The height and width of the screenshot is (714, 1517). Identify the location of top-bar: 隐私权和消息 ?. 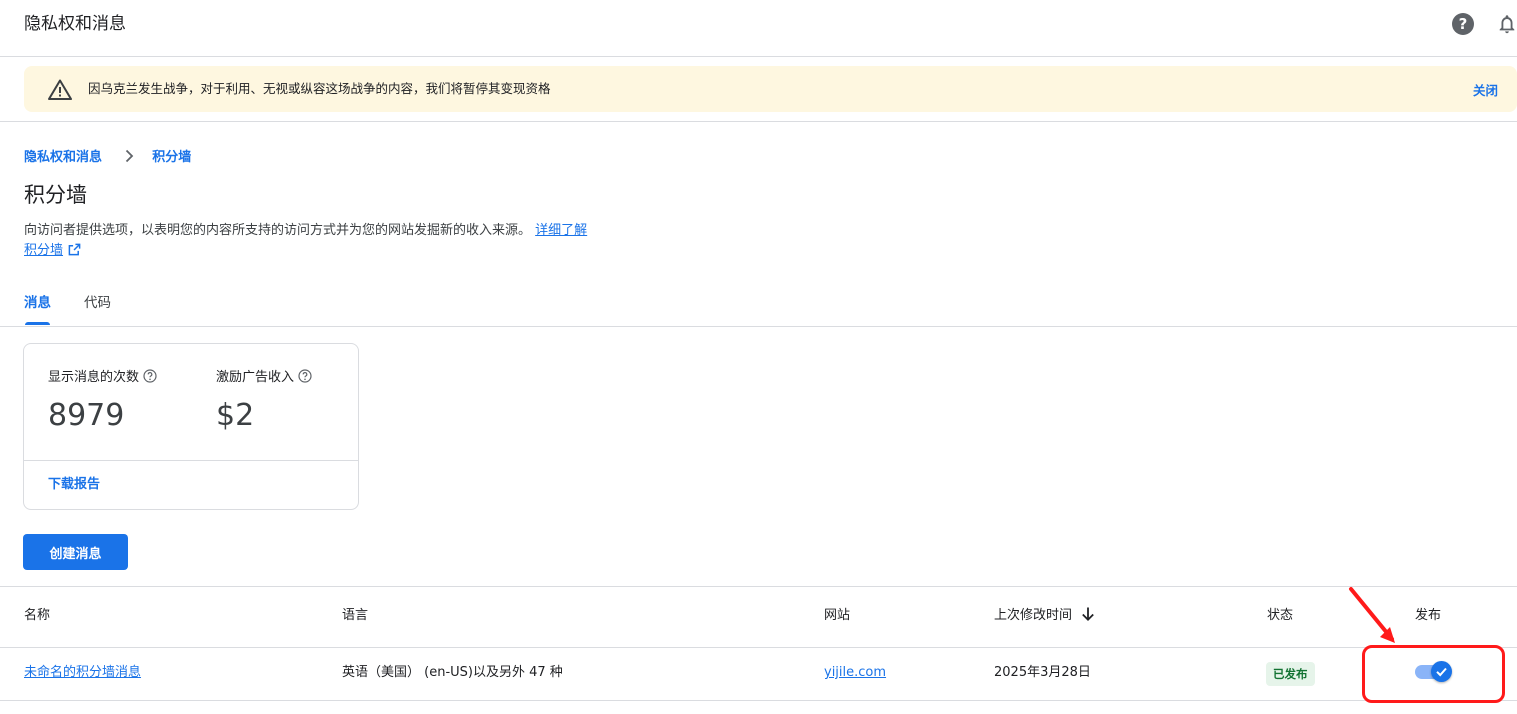
(758, 28).